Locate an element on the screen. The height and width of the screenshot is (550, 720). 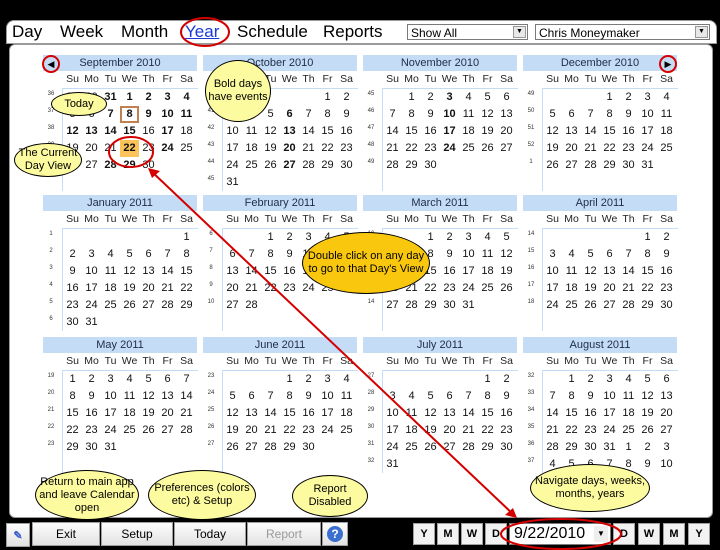
nav-back-month-button: M is located at coordinates (448, 534).